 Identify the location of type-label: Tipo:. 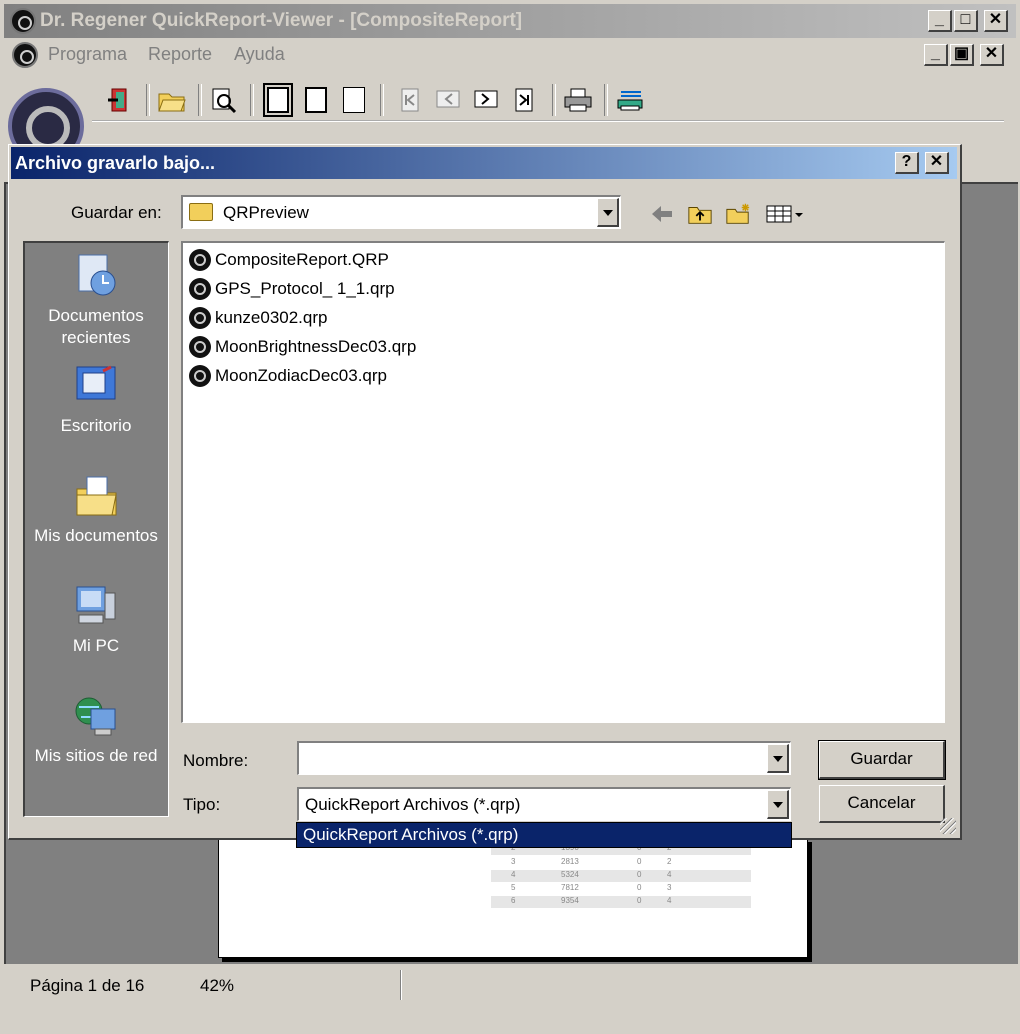
(202, 804).